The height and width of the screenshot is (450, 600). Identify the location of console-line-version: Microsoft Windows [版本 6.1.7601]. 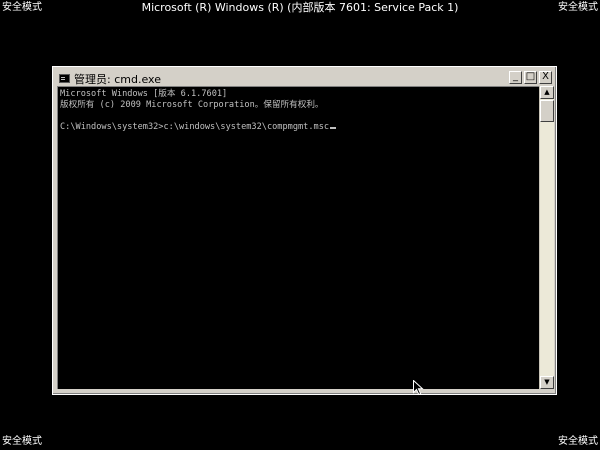
(144, 94).